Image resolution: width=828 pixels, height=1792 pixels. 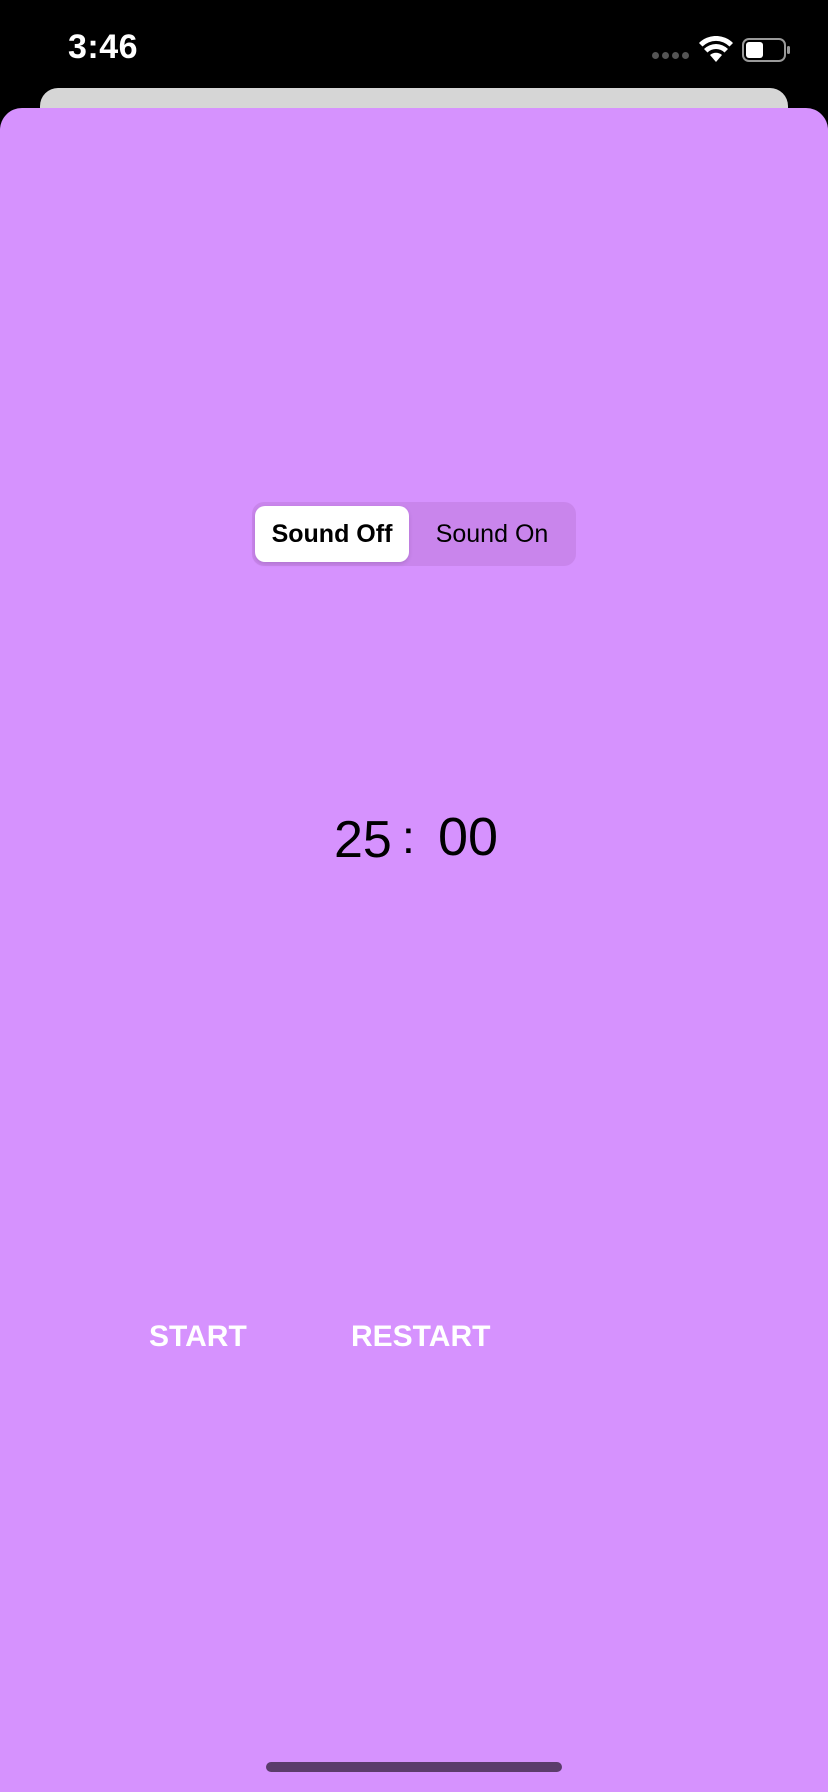 What do you see at coordinates (716, 49) in the screenshot?
I see `wifi-icon` at bounding box center [716, 49].